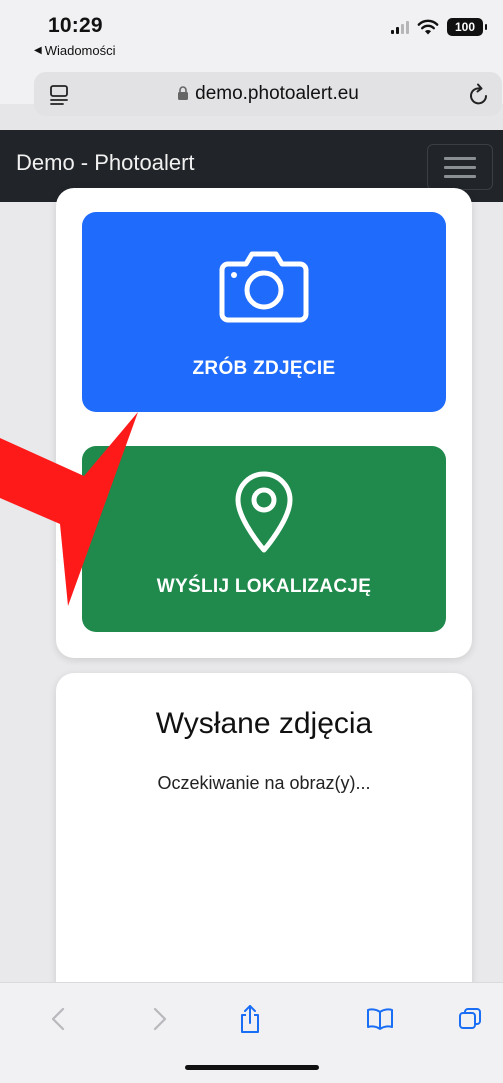  I want to click on menu-toggle-button, so click(460, 167).